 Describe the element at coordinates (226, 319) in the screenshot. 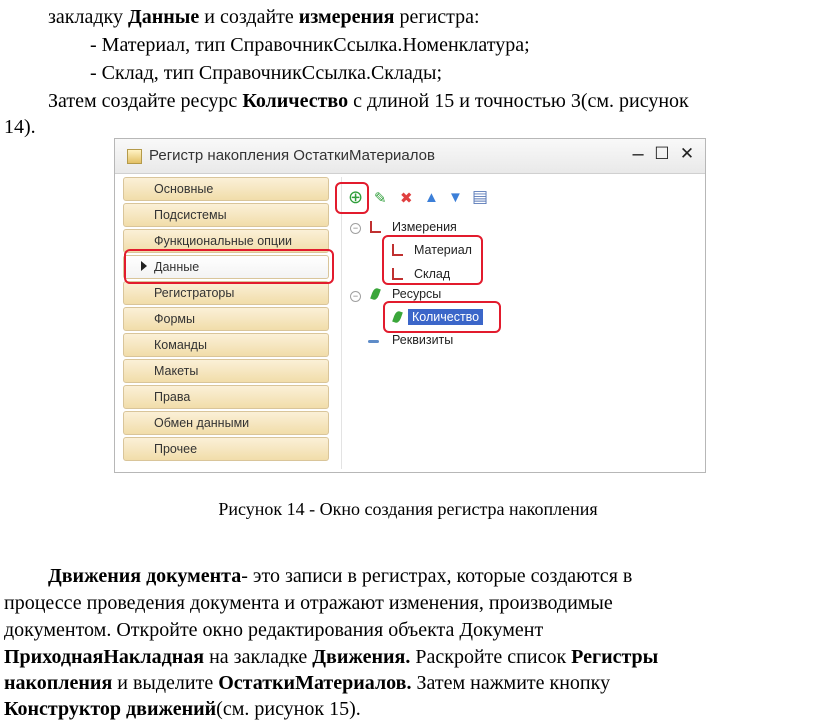

I see `nav-item-formy: Формы` at that location.